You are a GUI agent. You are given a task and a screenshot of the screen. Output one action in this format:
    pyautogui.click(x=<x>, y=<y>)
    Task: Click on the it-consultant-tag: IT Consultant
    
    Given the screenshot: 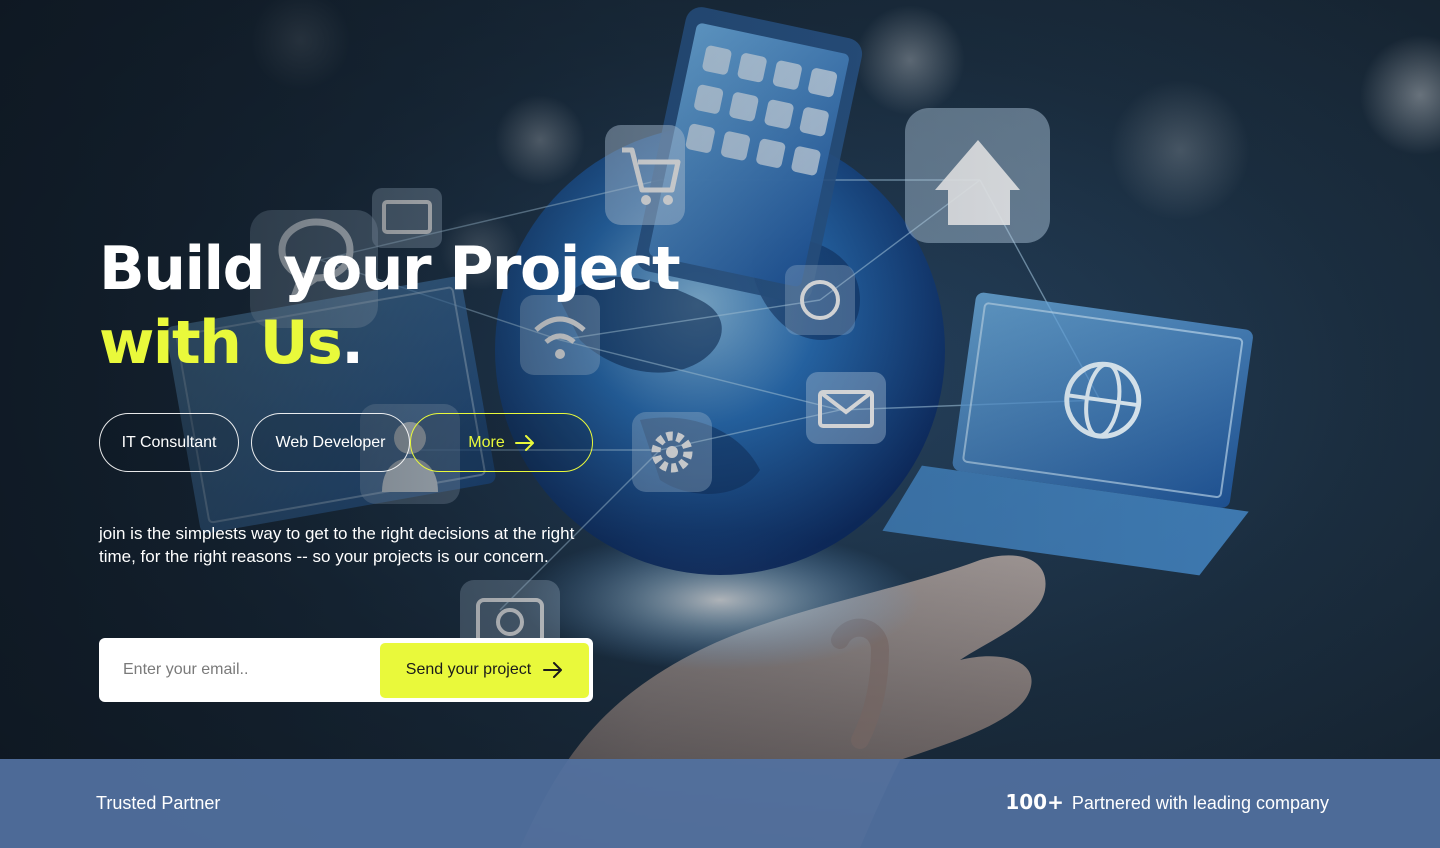 What is the action you would take?
    pyautogui.click(x=169, y=442)
    